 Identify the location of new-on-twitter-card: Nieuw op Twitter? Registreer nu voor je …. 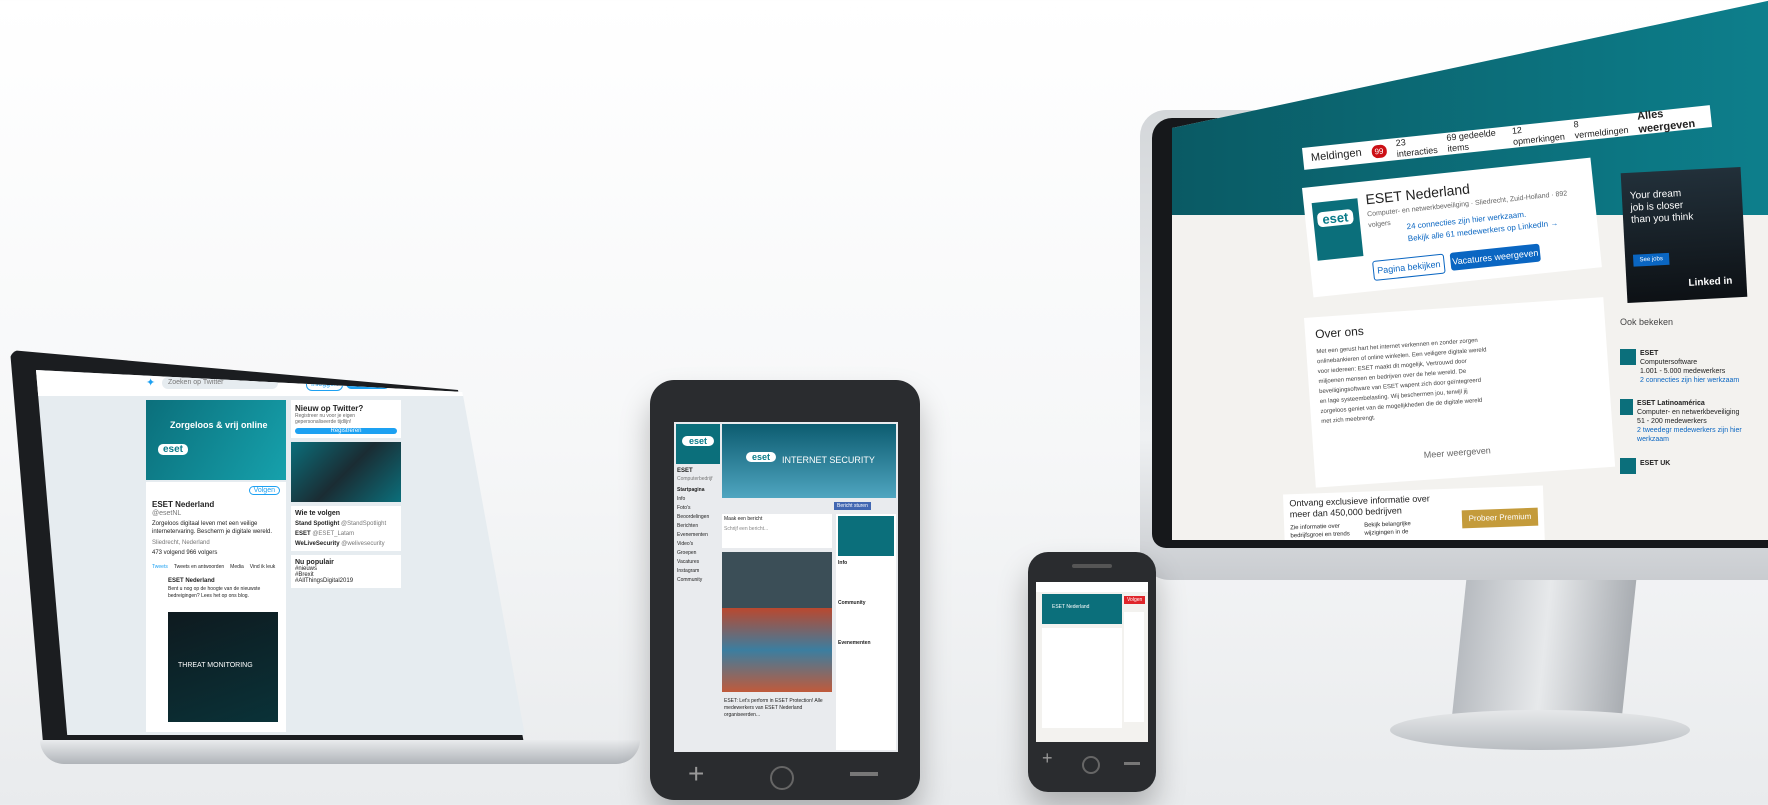
(346, 419).